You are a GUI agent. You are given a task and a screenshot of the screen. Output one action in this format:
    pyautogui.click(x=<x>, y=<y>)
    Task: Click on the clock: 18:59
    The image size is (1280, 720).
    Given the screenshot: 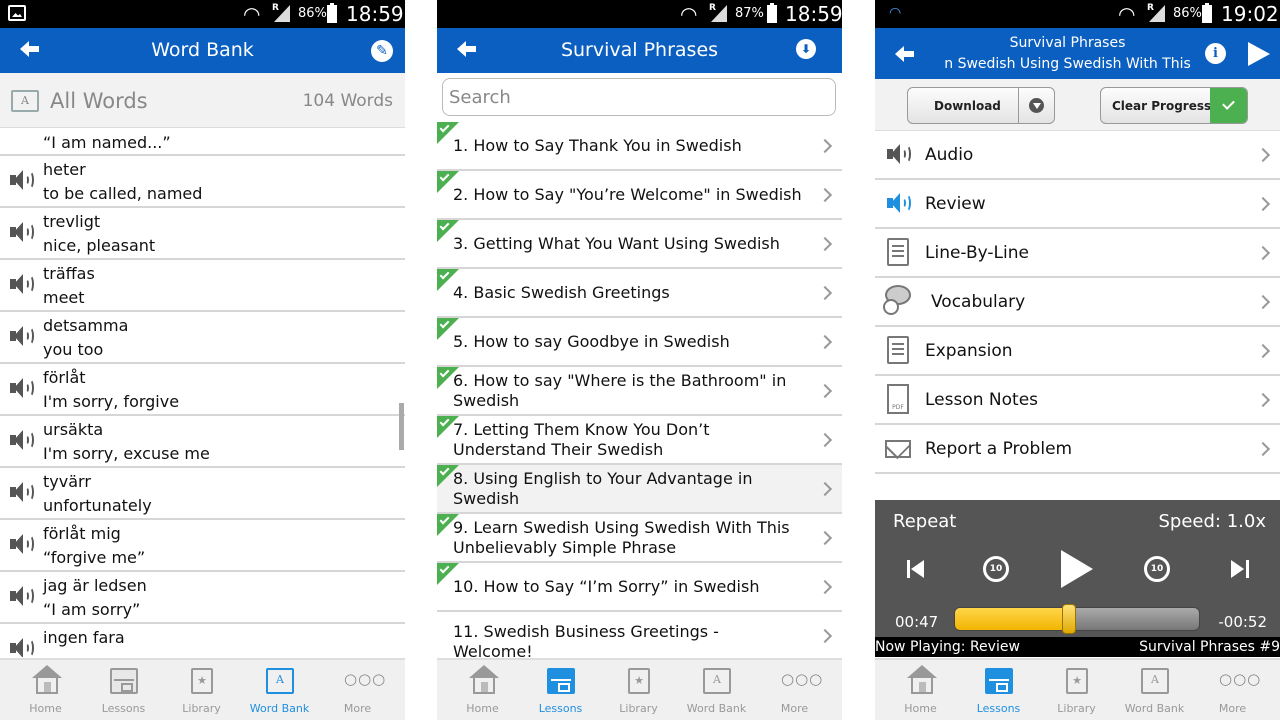 What is the action you would take?
    pyautogui.click(x=813, y=14)
    